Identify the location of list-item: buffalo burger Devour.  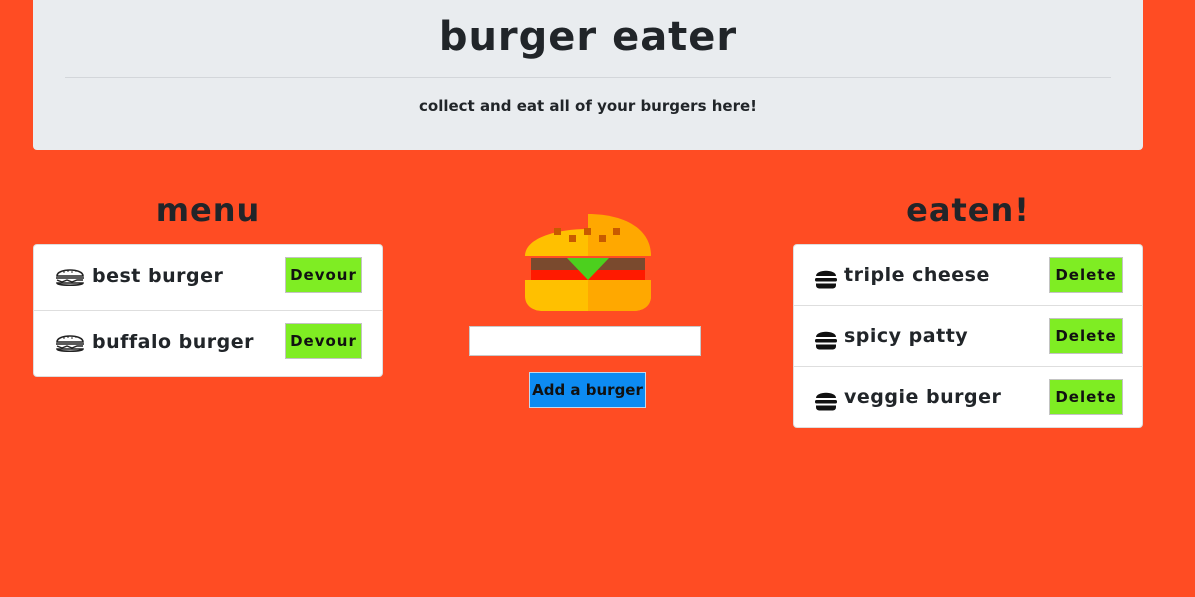
(208, 343).